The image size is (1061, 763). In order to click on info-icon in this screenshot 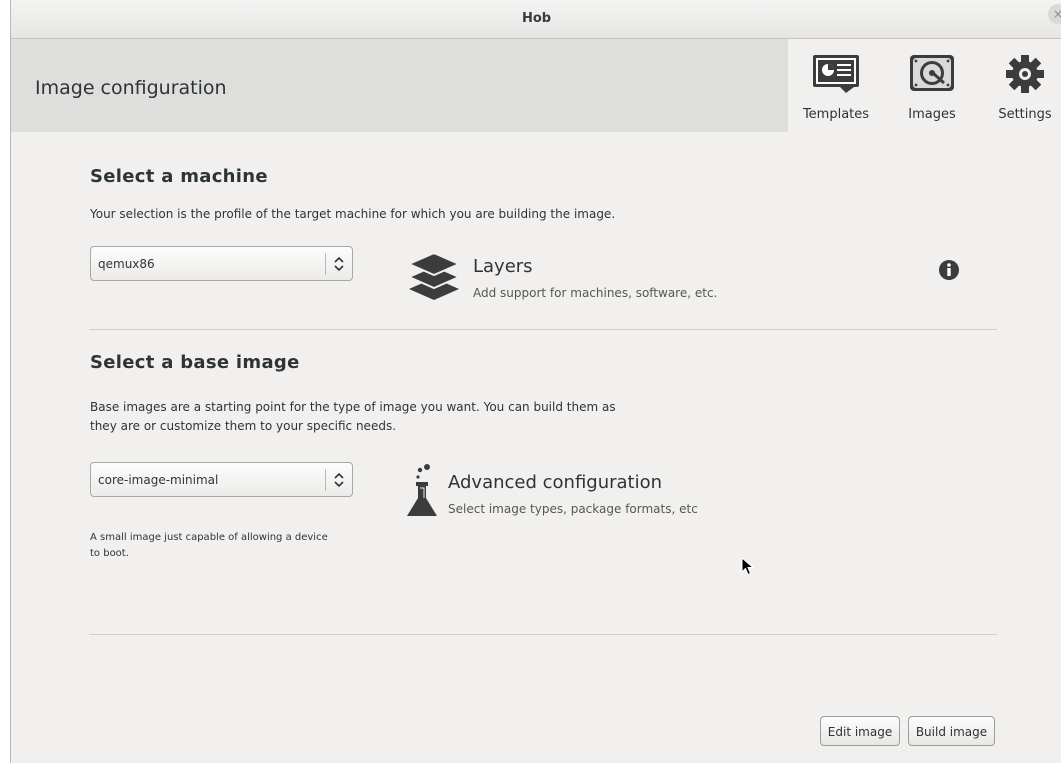, I will do `click(949, 272)`.